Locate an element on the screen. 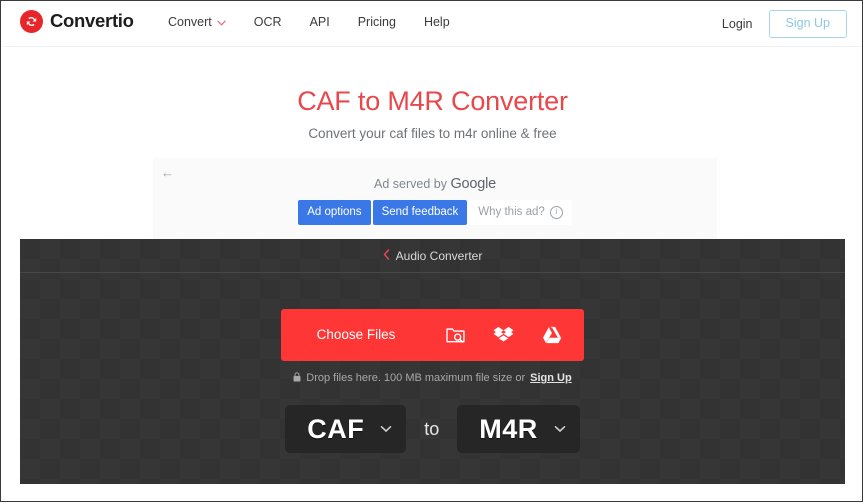 The height and width of the screenshot is (504, 865). ad-served-by-label: Ad served by Google is located at coordinates (435, 184).